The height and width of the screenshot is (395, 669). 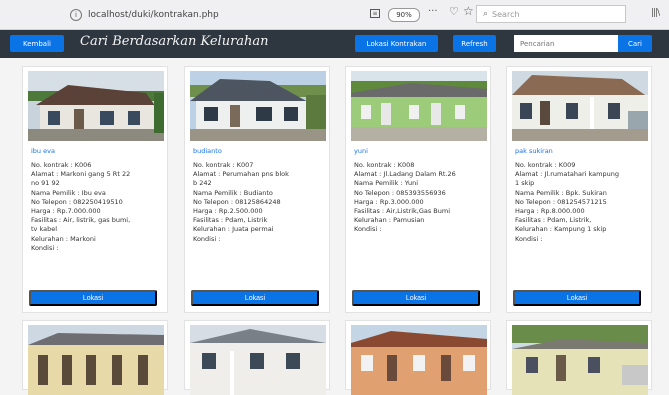 I want to click on detail-line: Alamat : Markoni gang 5 Rt 22, so click(x=81, y=174).